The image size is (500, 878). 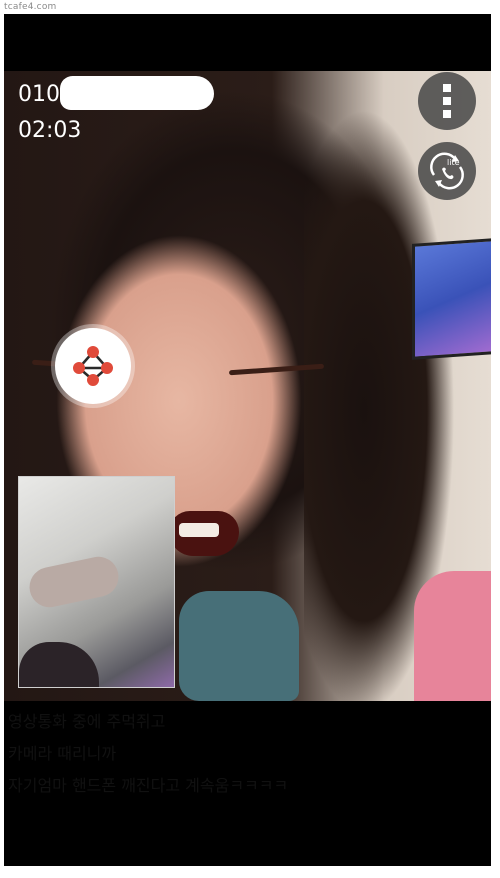 What do you see at coordinates (453, 162) in the screenshot?
I see `switch-badge-text: lite` at bounding box center [453, 162].